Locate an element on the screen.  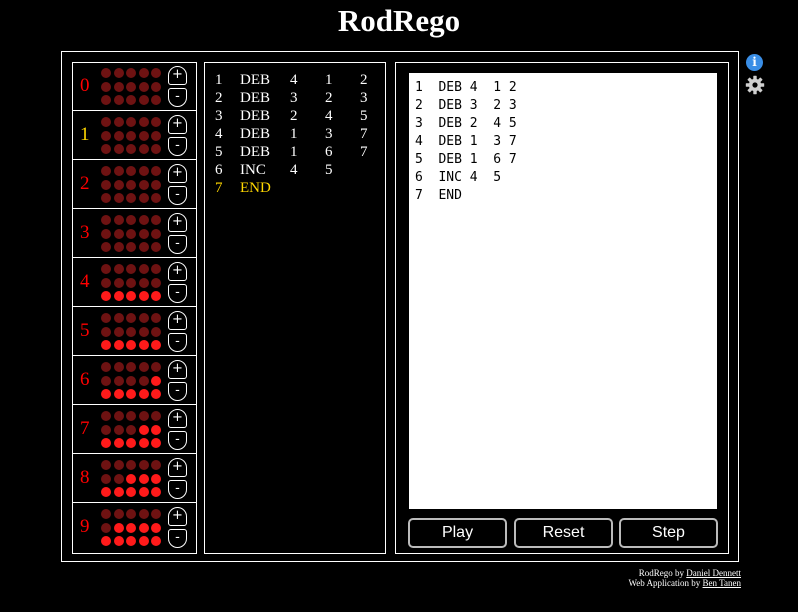
program-line: 3 DEB 2 4 5 is located at coordinates (297, 116).